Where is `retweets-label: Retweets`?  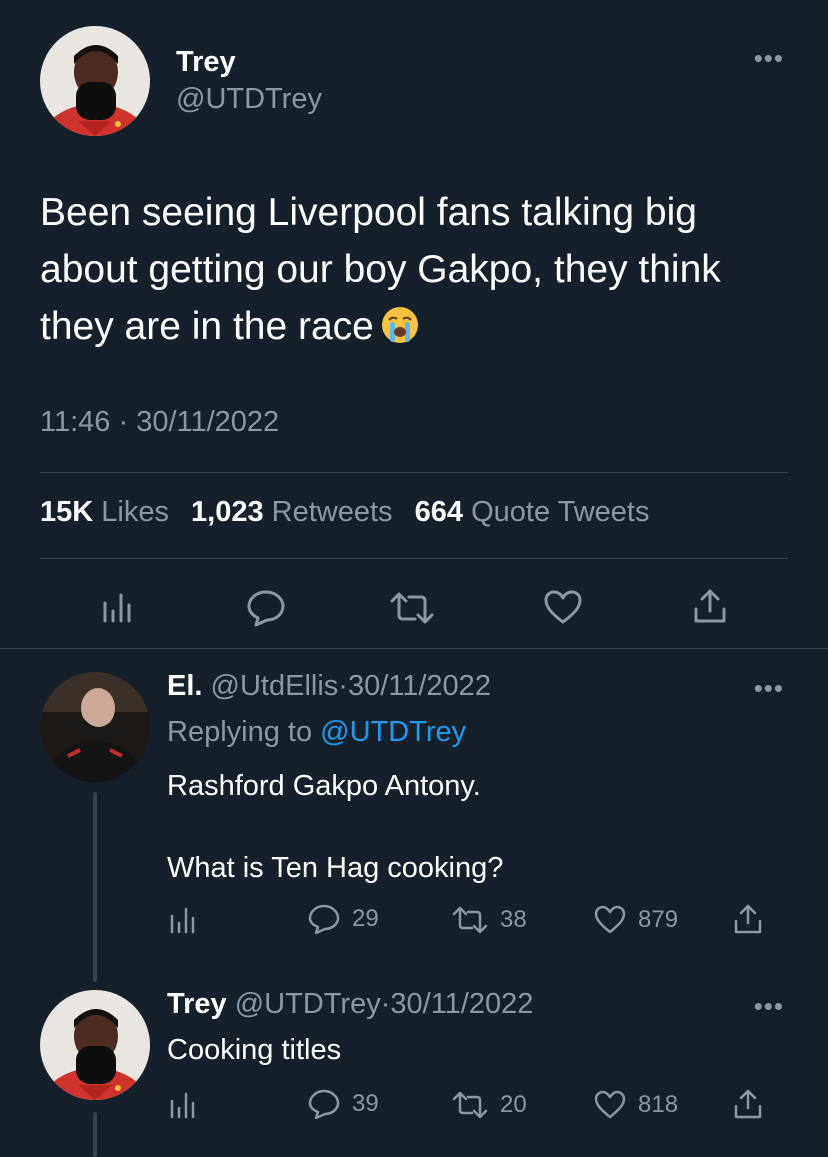 retweets-label: Retweets is located at coordinates (332, 512).